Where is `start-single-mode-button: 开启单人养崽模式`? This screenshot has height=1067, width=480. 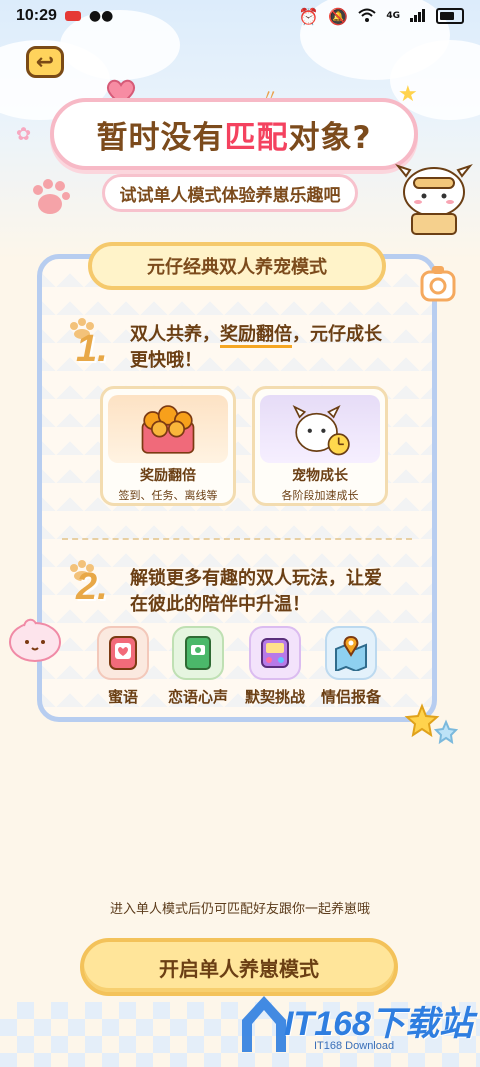
start-single-mode-button: 开启单人养崽模式 is located at coordinates (239, 967).